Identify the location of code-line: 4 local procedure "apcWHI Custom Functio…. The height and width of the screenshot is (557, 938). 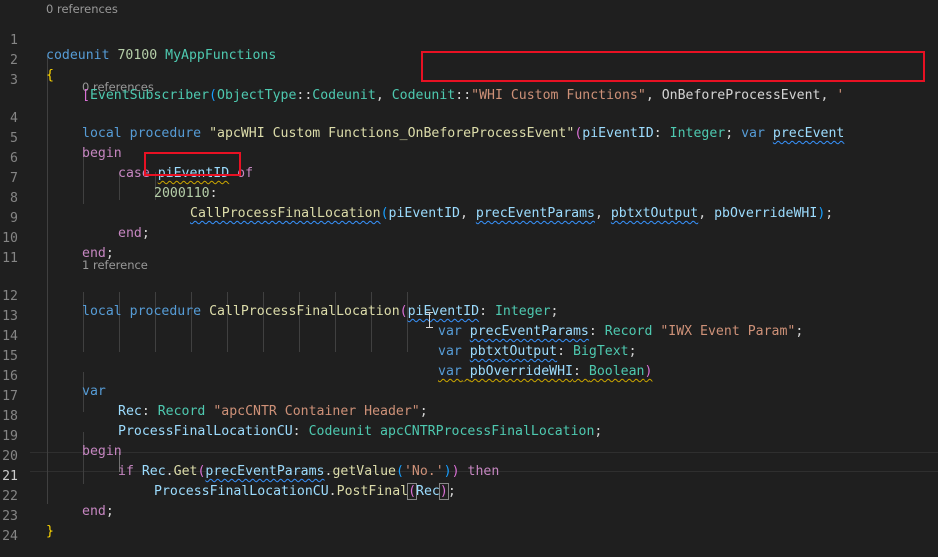
(469, 117).